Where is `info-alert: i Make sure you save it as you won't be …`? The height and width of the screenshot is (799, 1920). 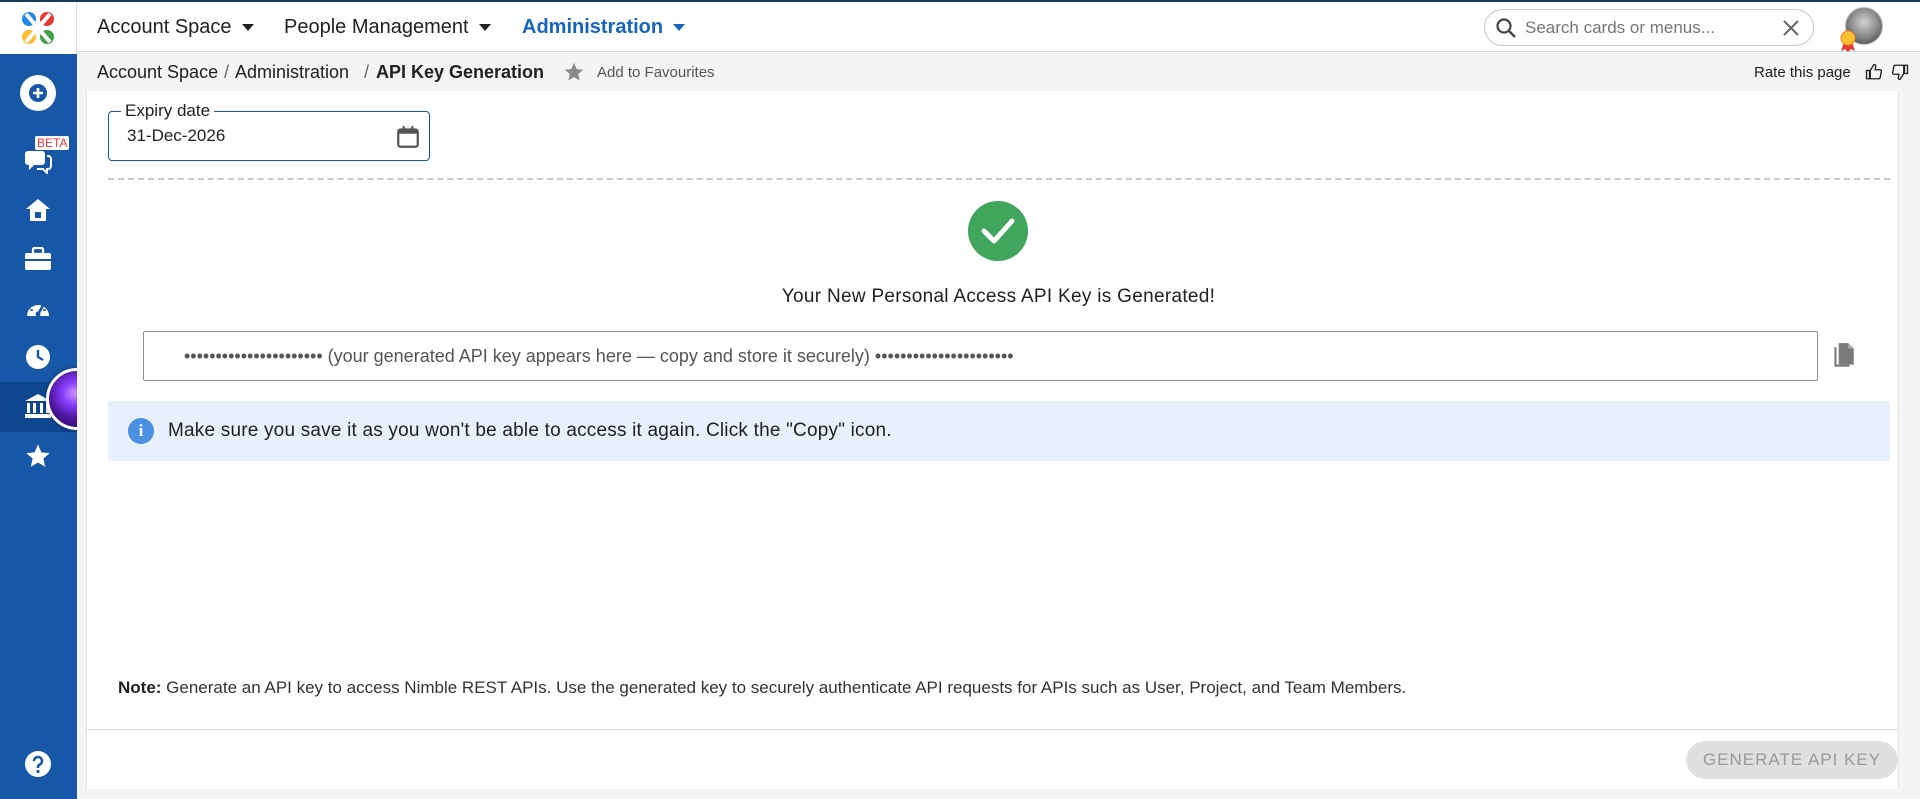
info-alert: i Make sure you save it as you won't be … is located at coordinates (999, 431).